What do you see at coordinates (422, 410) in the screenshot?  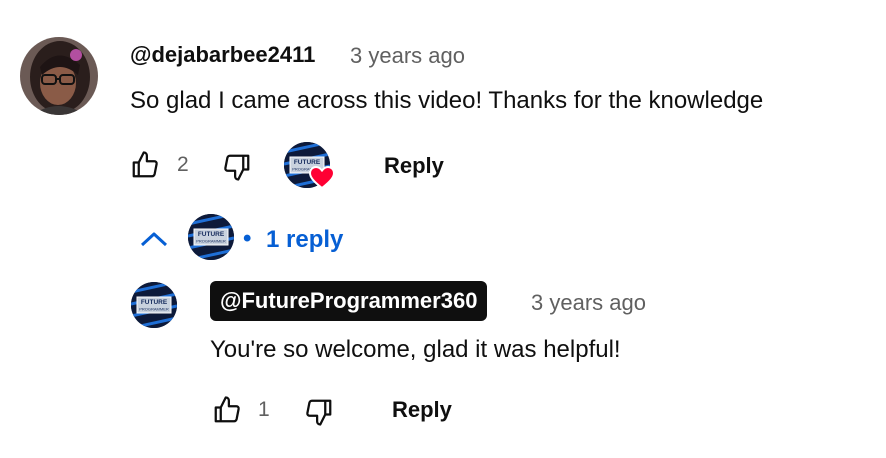 I see `reply-reply-button: Reply` at bounding box center [422, 410].